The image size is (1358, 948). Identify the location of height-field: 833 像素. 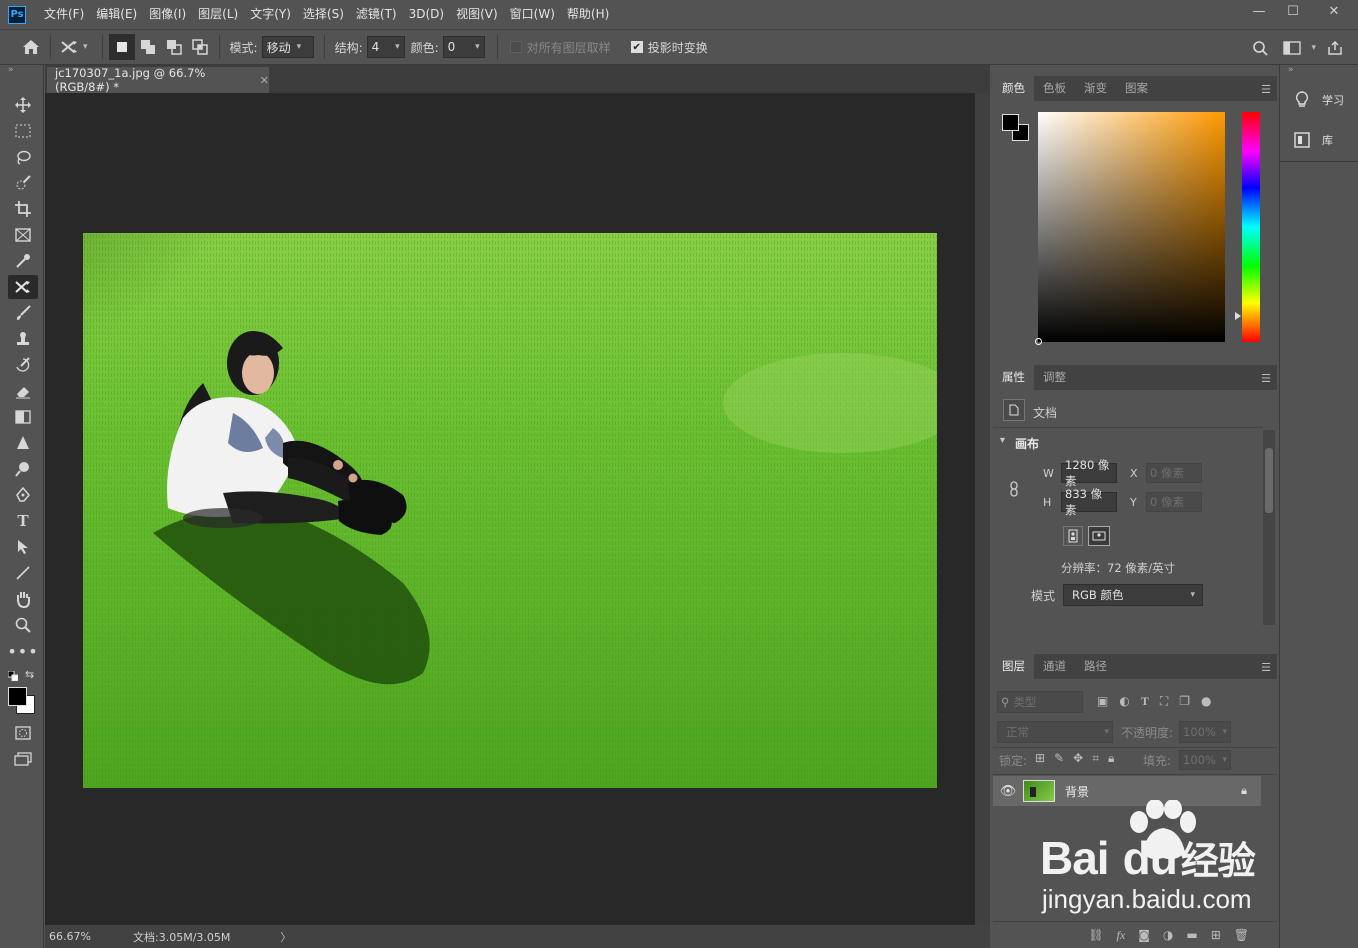
(1089, 502).